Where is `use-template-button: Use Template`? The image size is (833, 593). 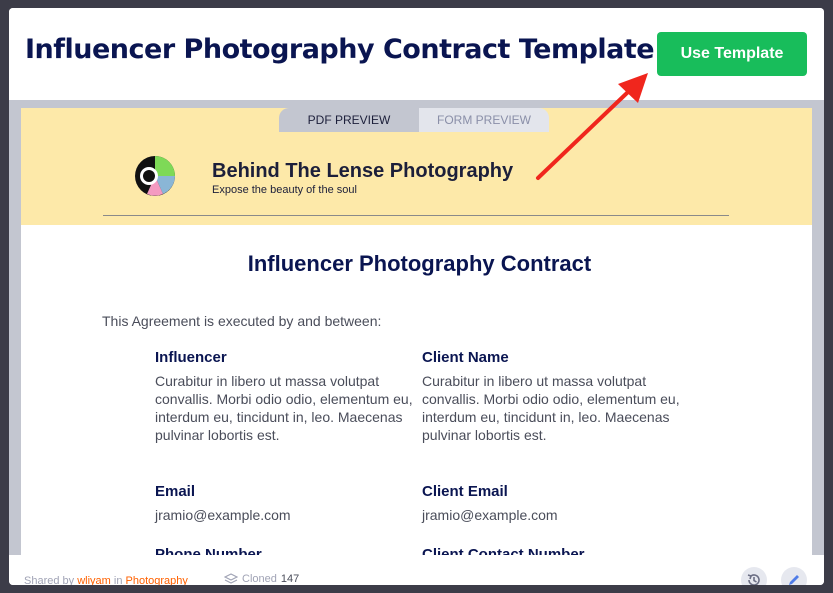 use-template-button: Use Template is located at coordinates (732, 54).